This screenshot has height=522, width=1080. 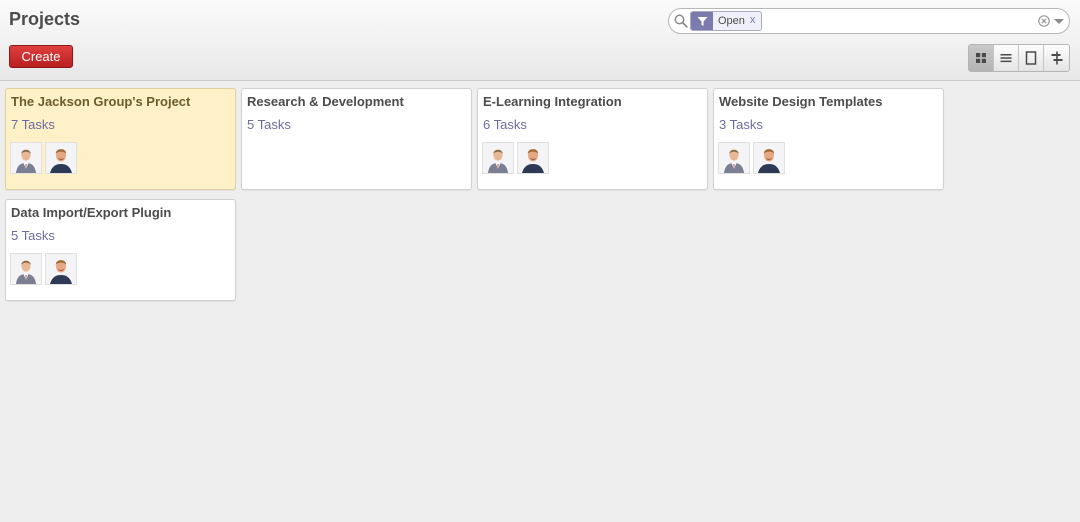 I want to click on create-button: Create, so click(x=41, y=56).